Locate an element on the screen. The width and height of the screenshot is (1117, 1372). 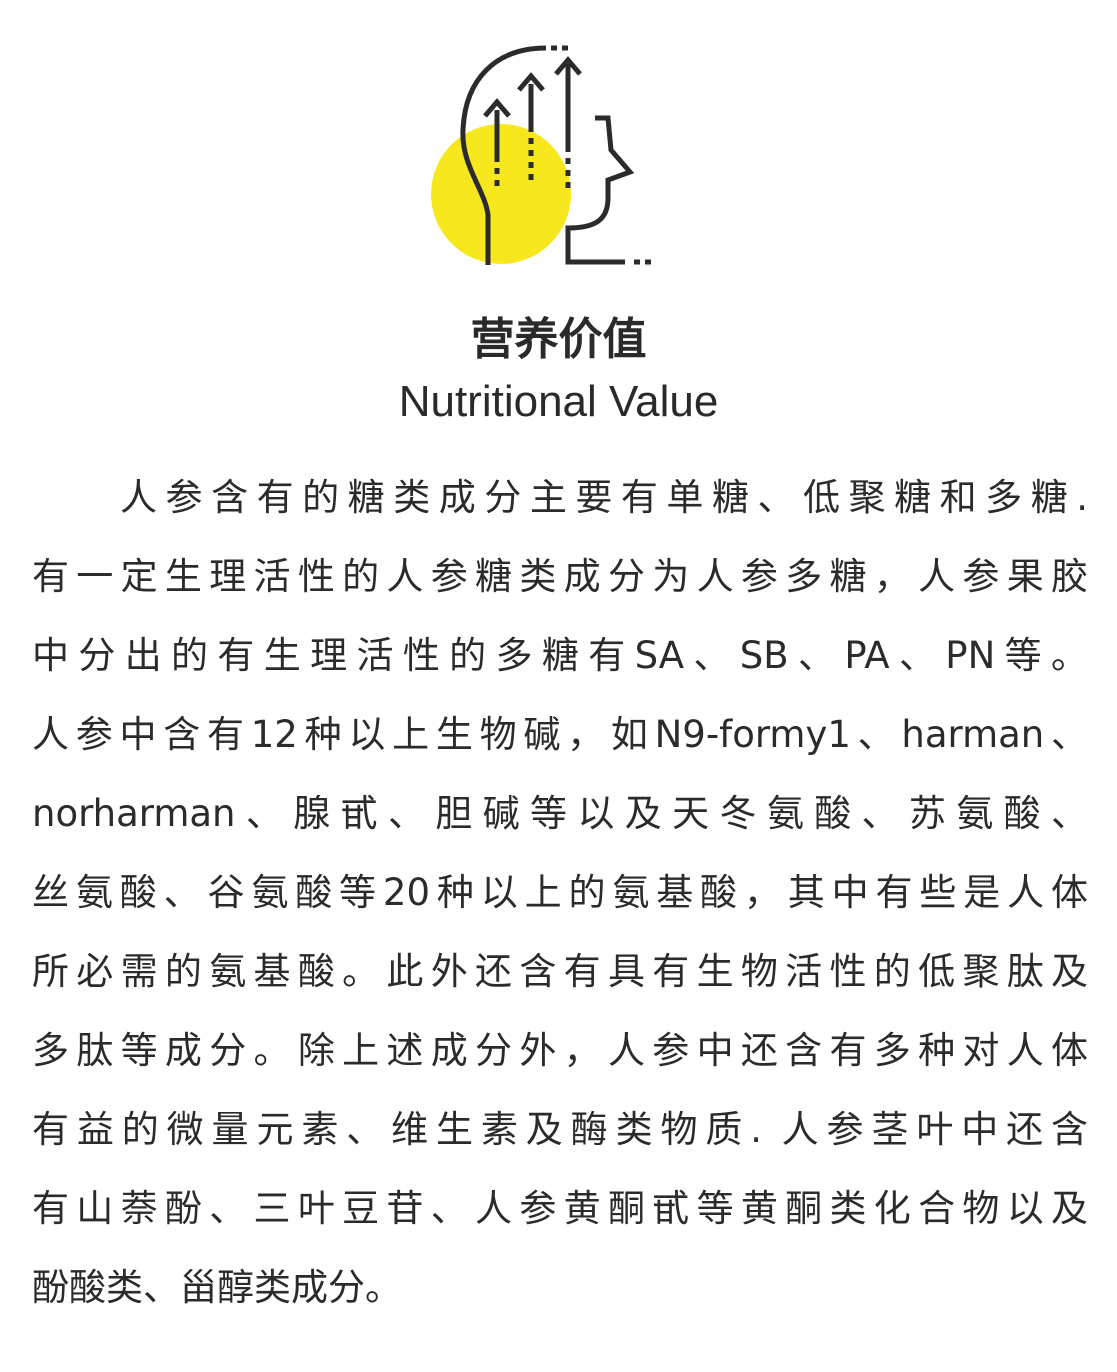
head-with-rising-arrows-icon is located at coordinates (541, 155).